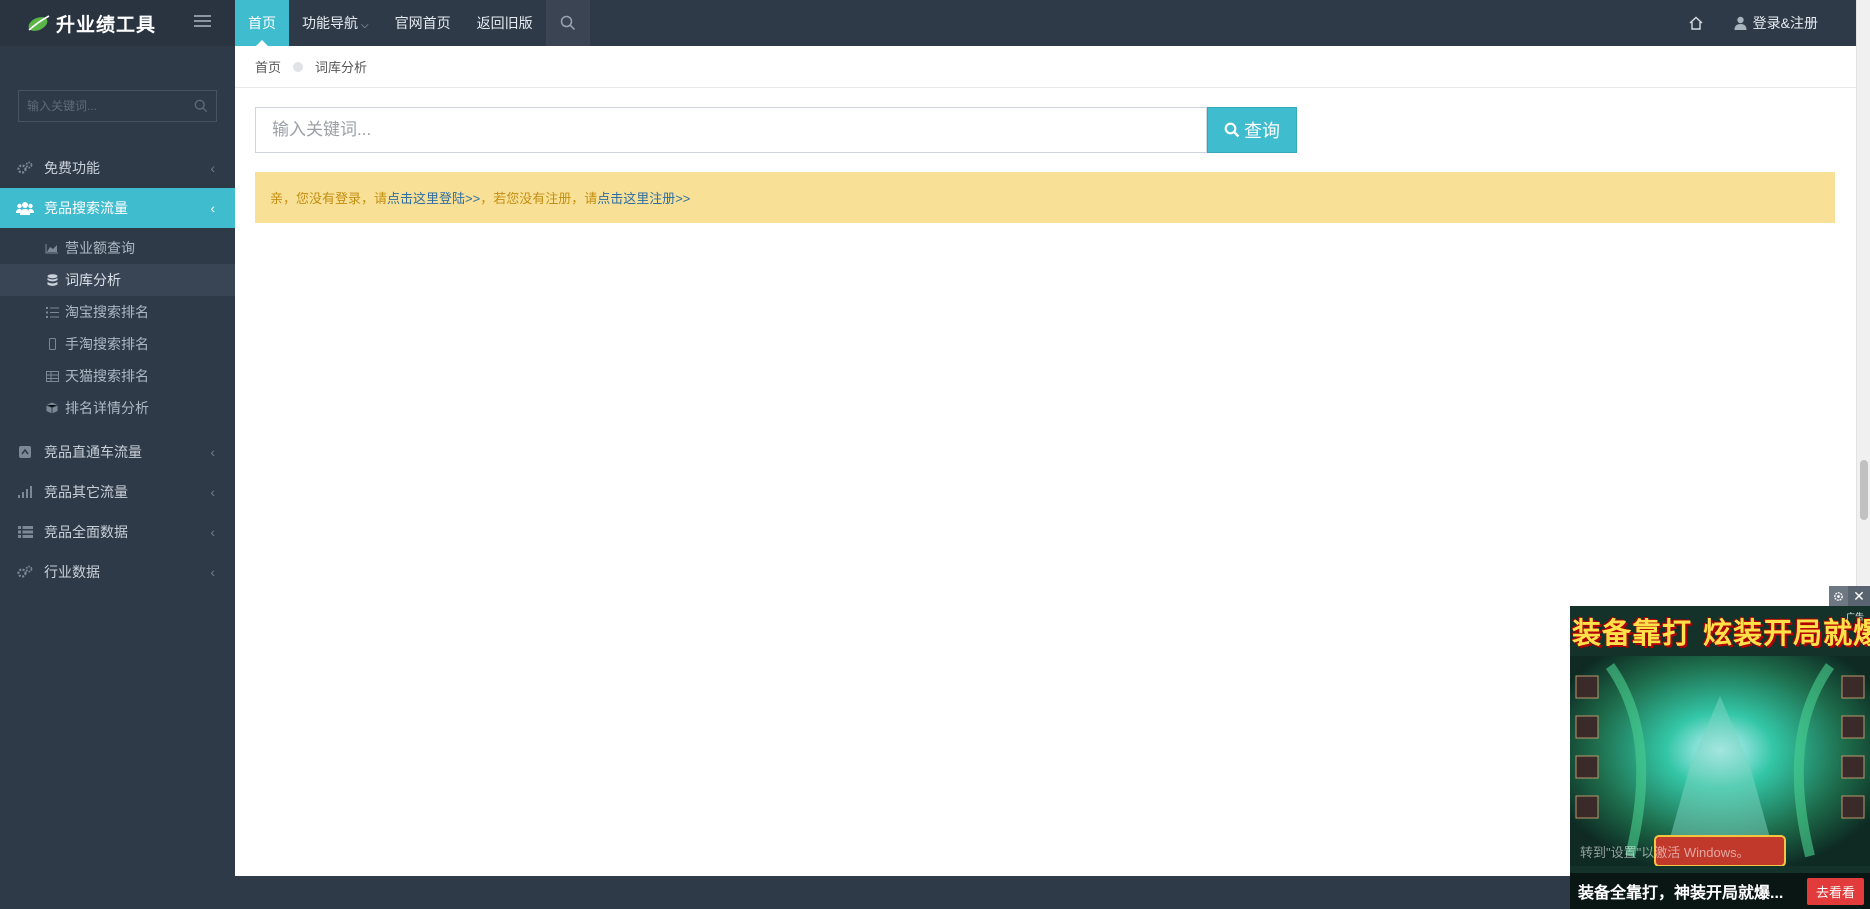  I want to click on table-icon, so click(52, 376).